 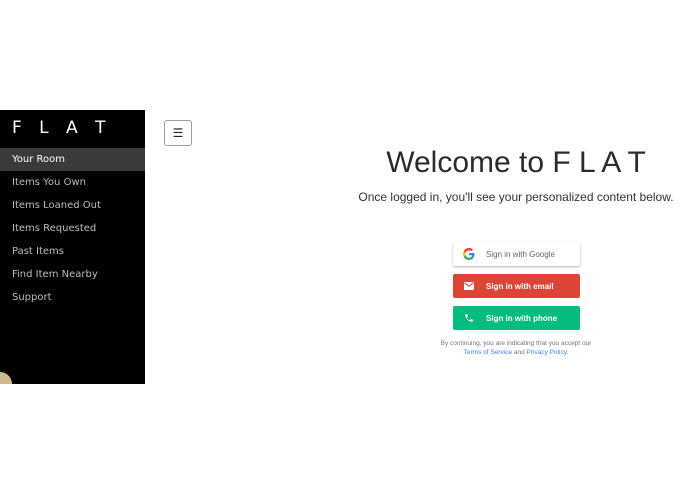 I want to click on phone-icon, so click(x=469, y=318).